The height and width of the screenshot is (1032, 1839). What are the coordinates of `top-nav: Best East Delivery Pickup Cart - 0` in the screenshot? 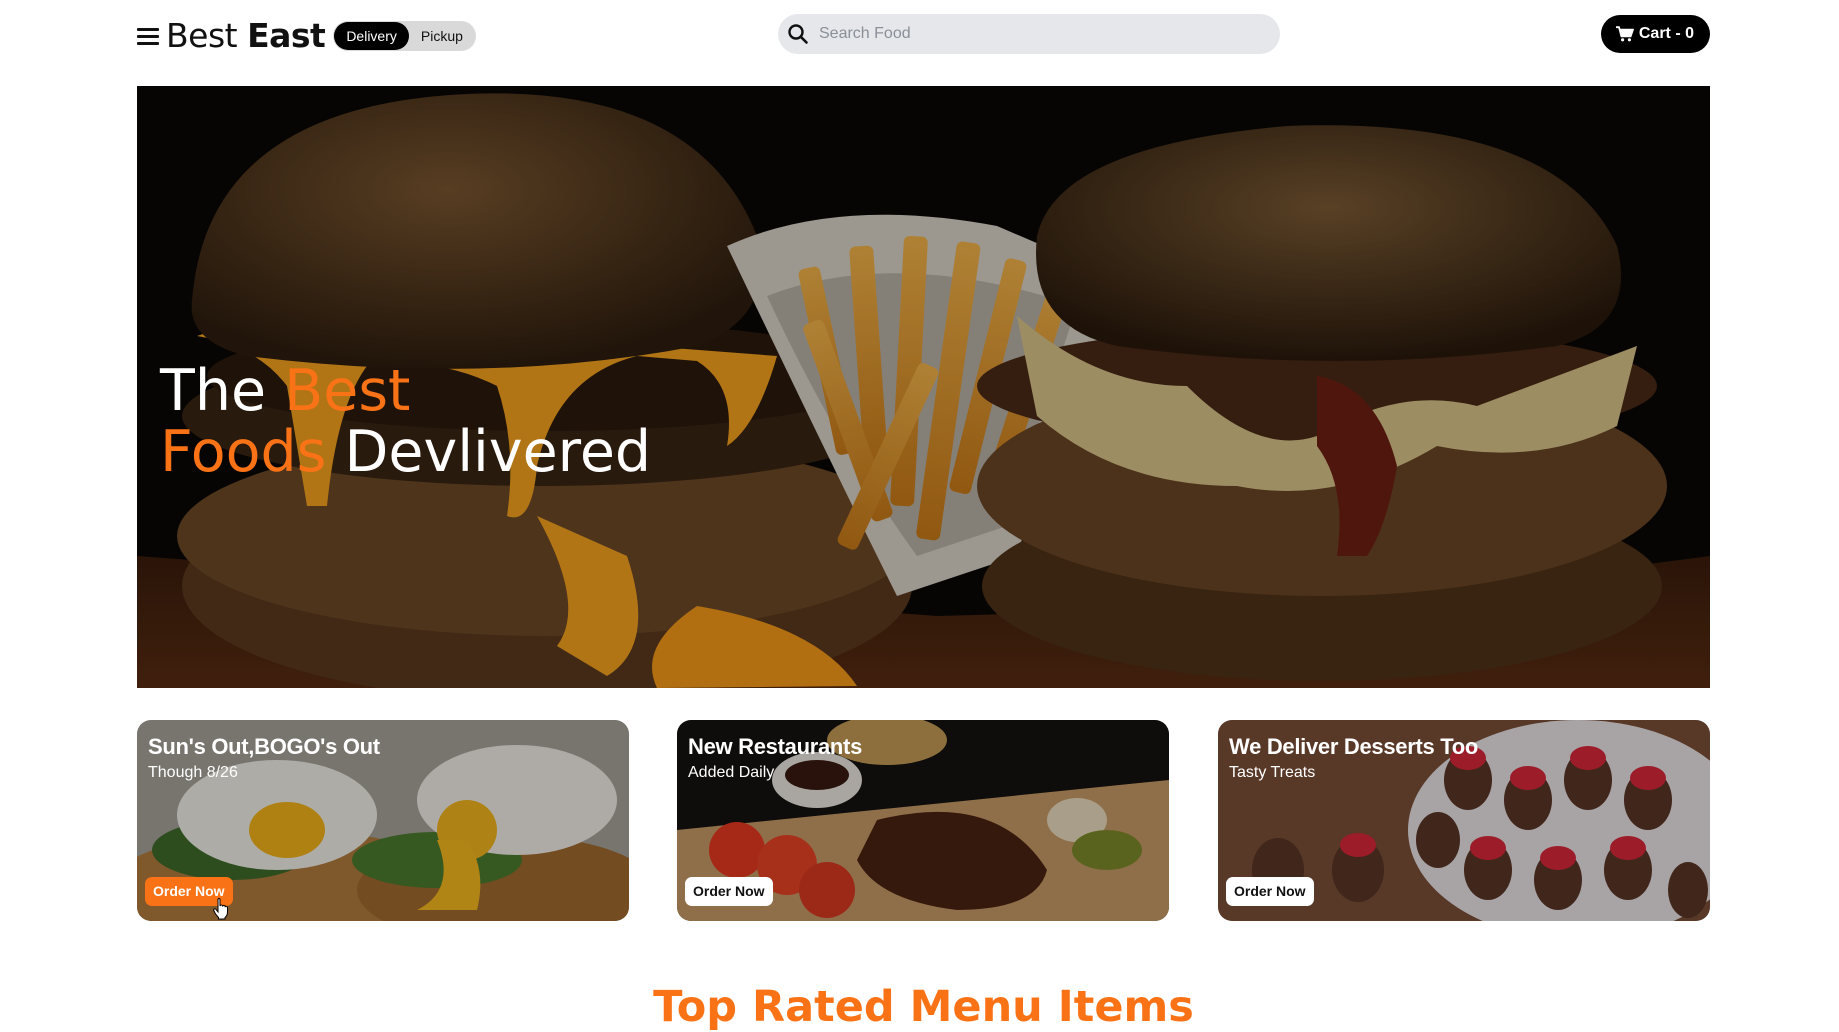 It's located at (923, 35).